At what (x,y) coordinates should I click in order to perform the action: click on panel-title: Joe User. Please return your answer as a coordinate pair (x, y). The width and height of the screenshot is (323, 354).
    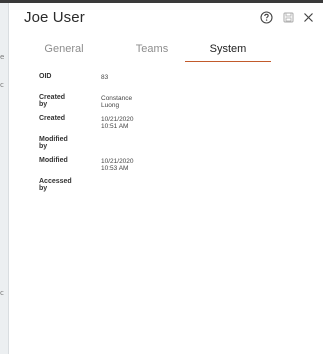
    Looking at the image, I should click on (54, 17).